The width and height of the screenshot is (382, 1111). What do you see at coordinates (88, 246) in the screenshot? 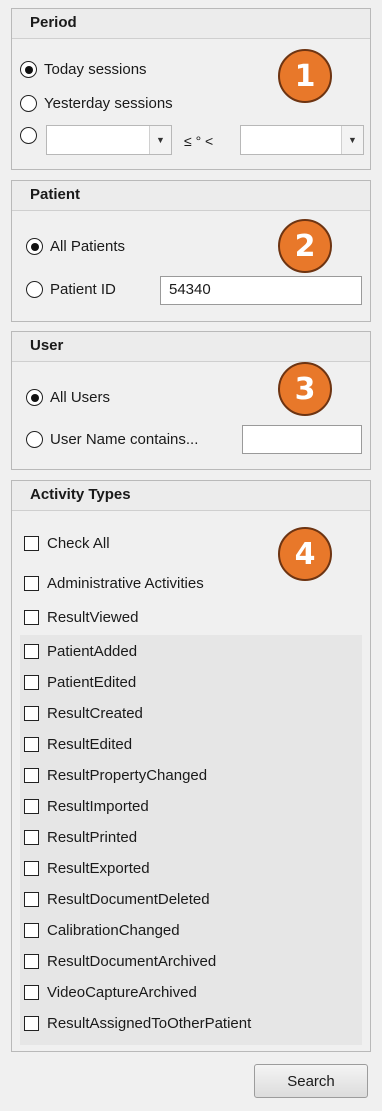
I see `all-patients-label: All Patients` at bounding box center [88, 246].